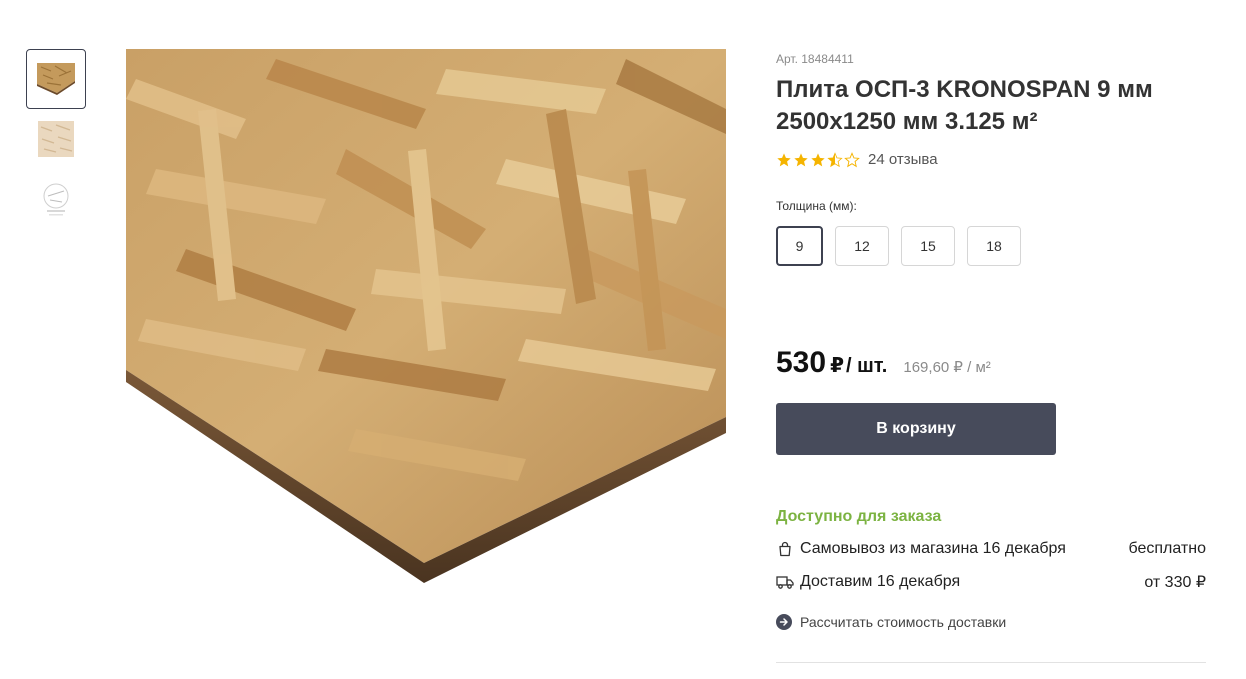 The width and height of the screenshot is (1246, 679). I want to click on osb-surface-thumbnail, so click(56, 139).